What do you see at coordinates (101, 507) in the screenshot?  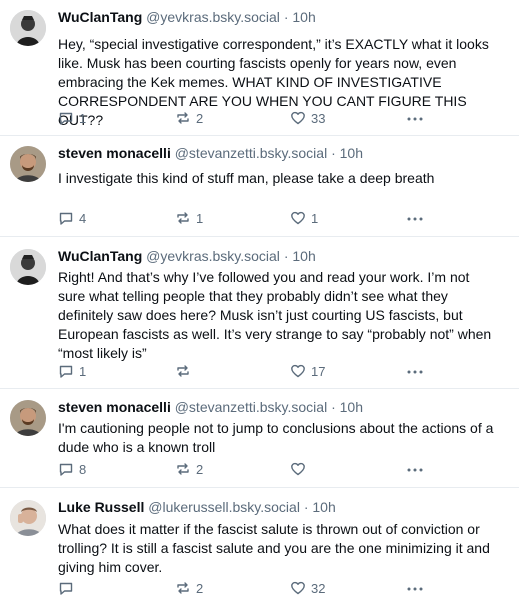 I see `author-name: Luke Russell` at bounding box center [101, 507].